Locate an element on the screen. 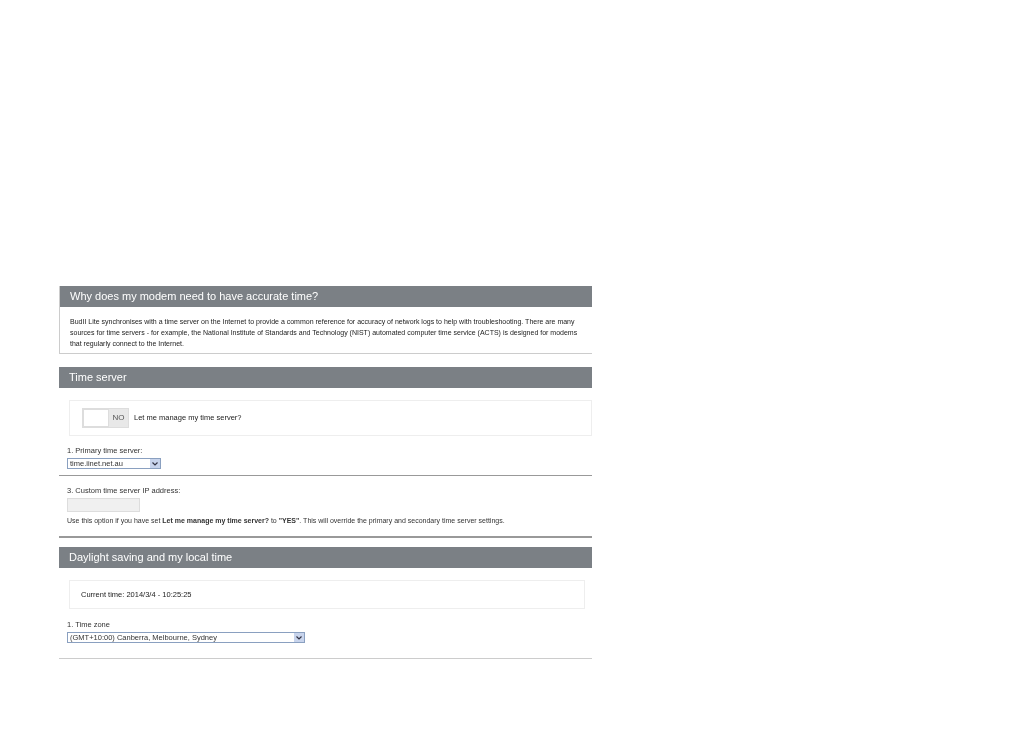 This screenshot has height=737, width=1020. section-header: Daylight saving and my local time is located at coordinates (325, 557).